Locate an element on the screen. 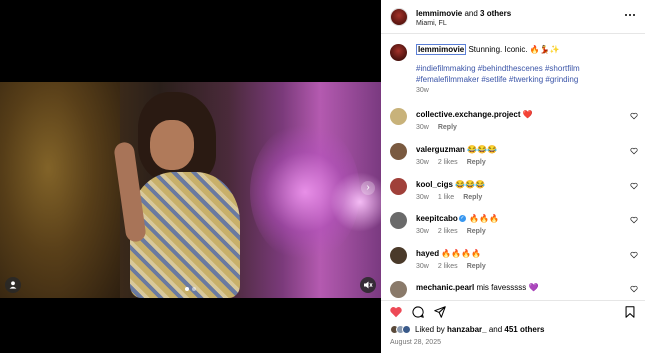  location-link: Miami, FL is located at coordinates (431, 23).